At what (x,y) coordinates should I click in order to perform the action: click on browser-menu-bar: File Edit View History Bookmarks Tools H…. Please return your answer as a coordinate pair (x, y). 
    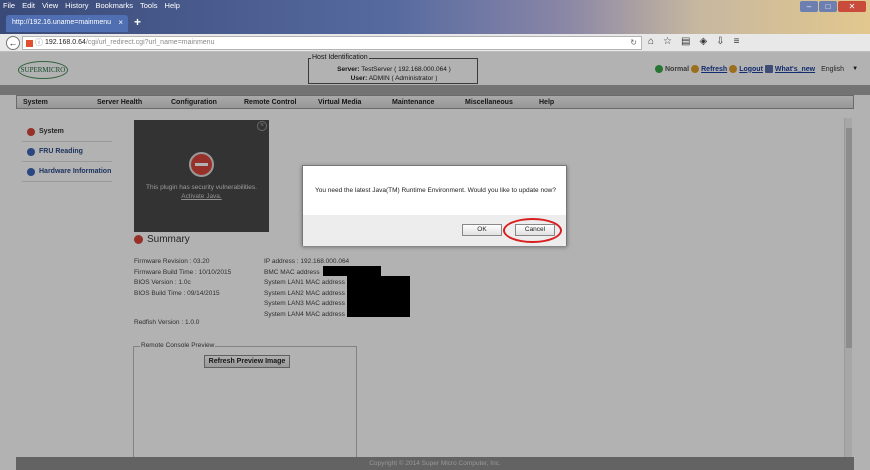
    Looking at the image, I should click on (91, 5).